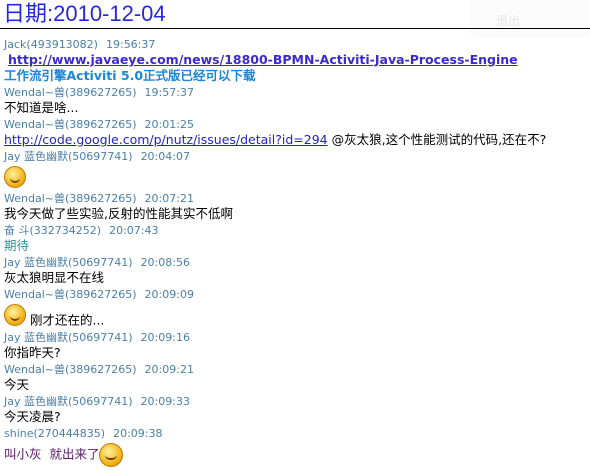  What do you see at coordinates (52, 453) in the screenshot?
I see `message-text: 叫小灰 就出来了` at bounding box center [52, 453].